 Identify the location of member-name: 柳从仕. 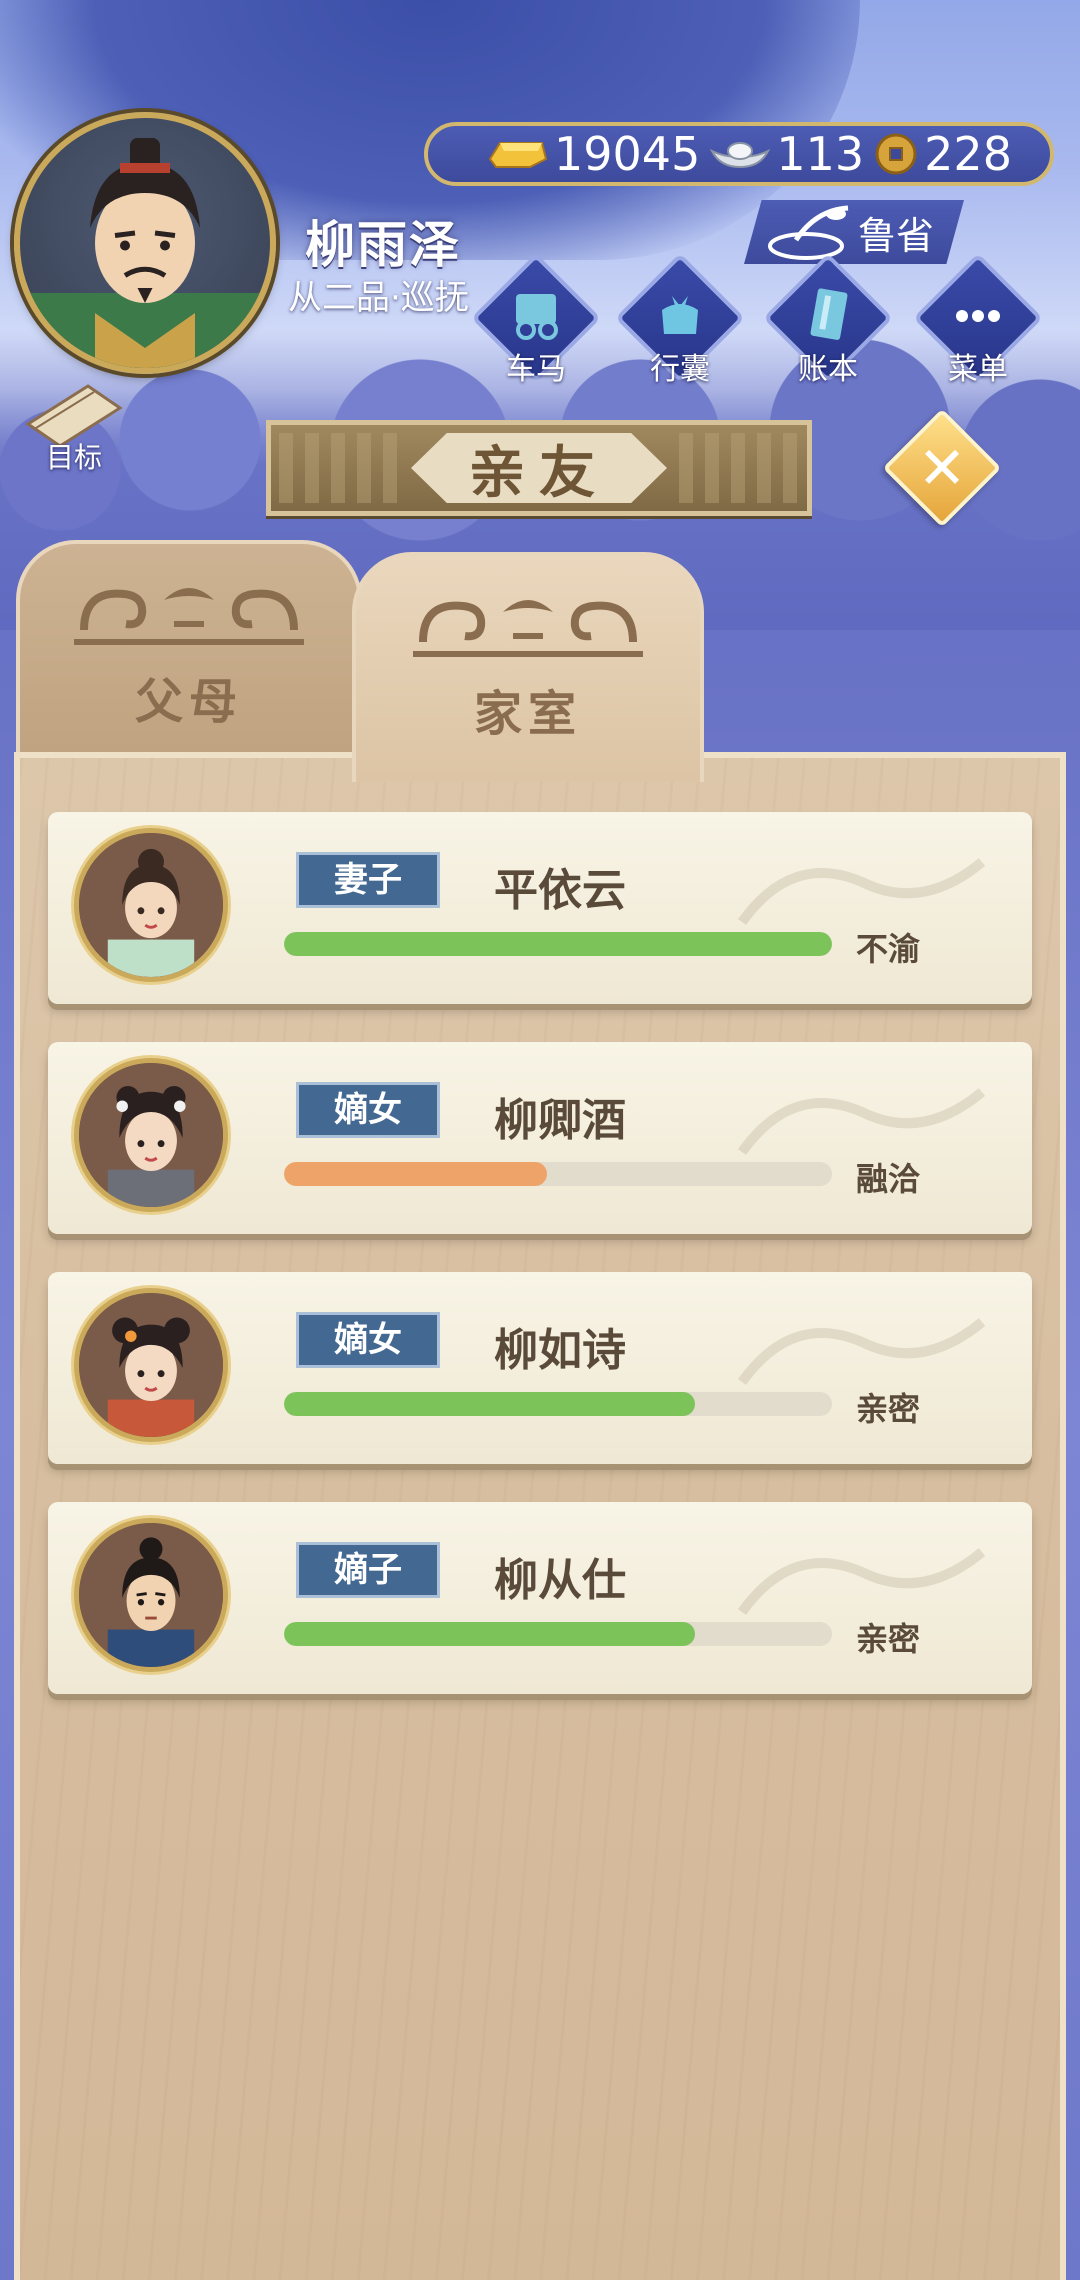
(560, 1580).